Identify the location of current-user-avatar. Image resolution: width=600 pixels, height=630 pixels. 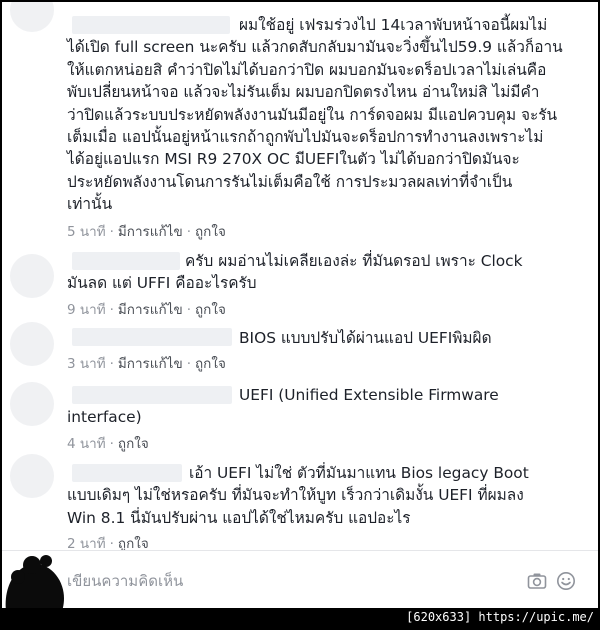
(37, 580).